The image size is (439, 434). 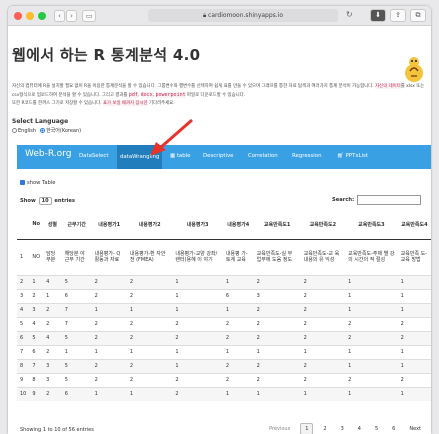 What do you see at coordinates (76, 225) in the screenshot?
I see `column-header: 근무기간` at bounding box center [76, 225].